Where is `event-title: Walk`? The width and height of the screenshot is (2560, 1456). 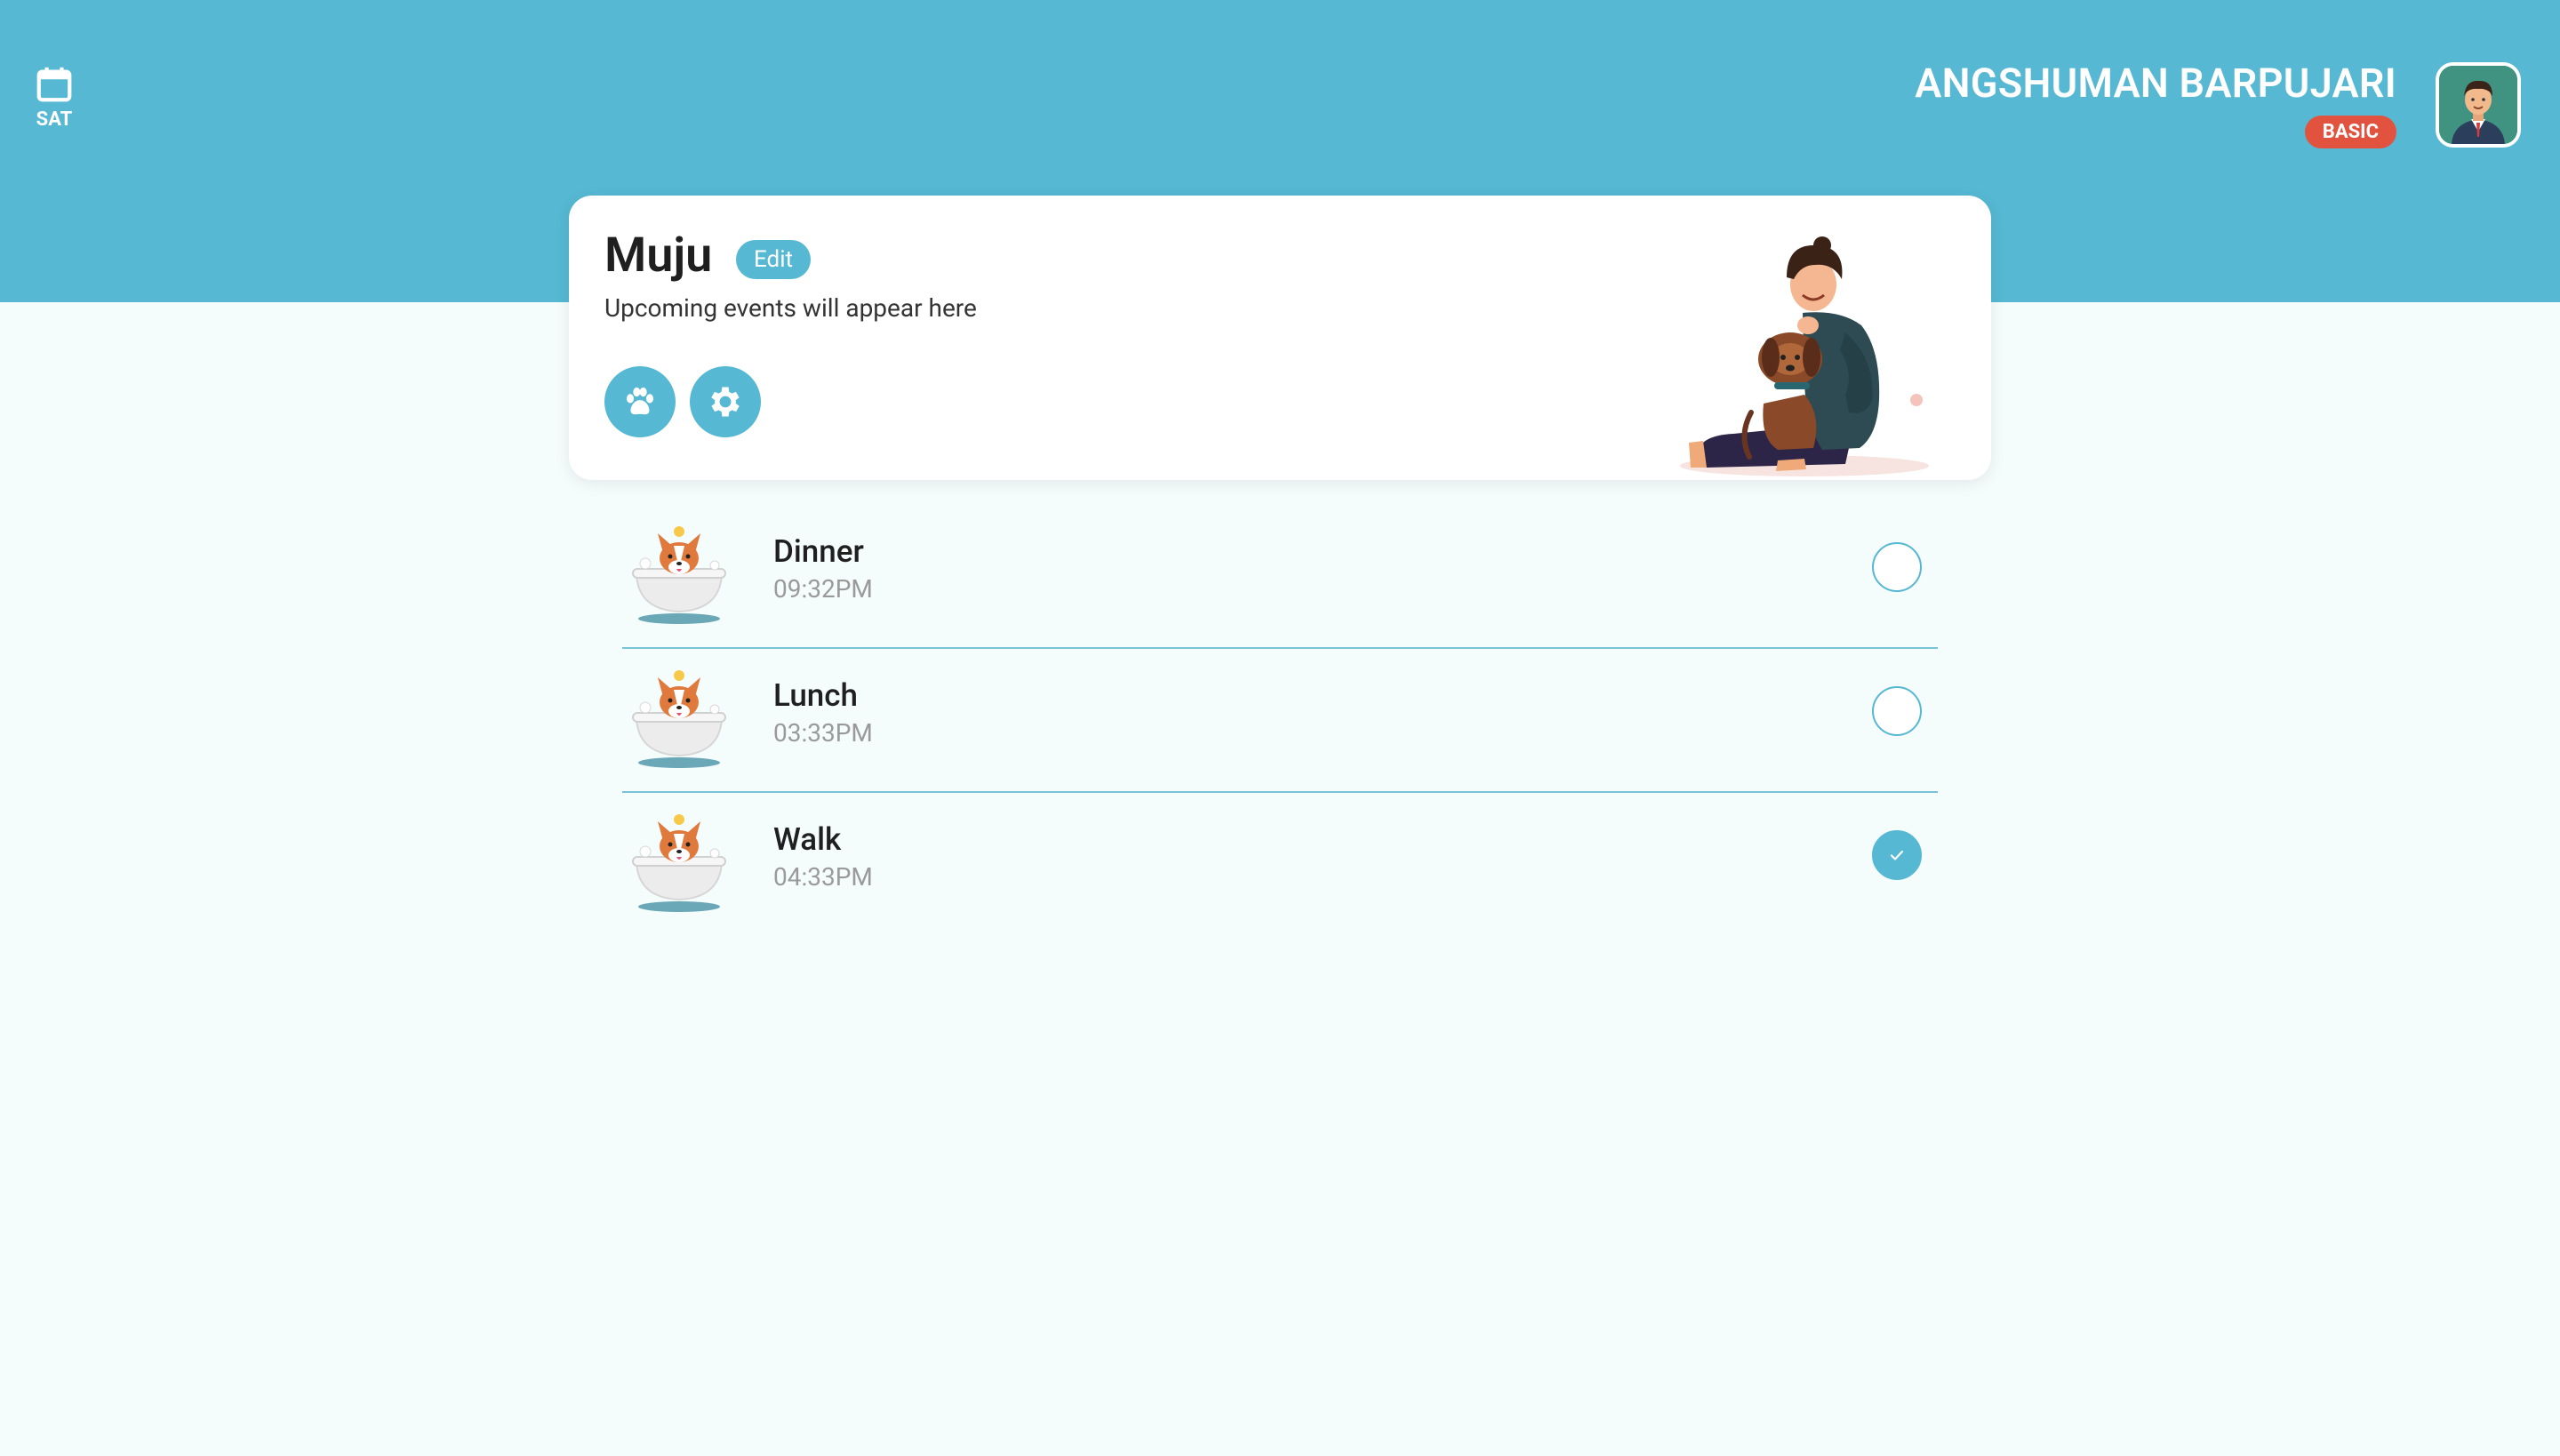 event-title: Walk is located at coordinates (807, 839).